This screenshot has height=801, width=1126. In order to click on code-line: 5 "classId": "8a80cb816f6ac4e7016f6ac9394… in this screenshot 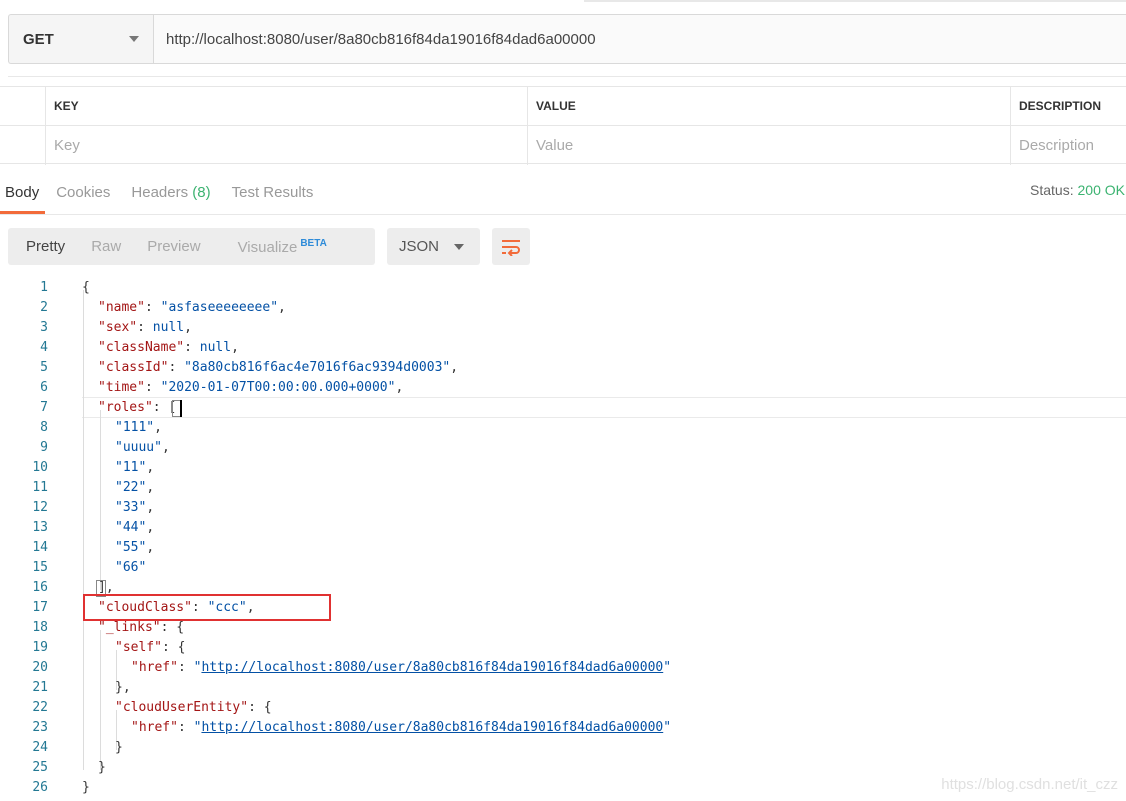, I will do `click(563, 368)`.